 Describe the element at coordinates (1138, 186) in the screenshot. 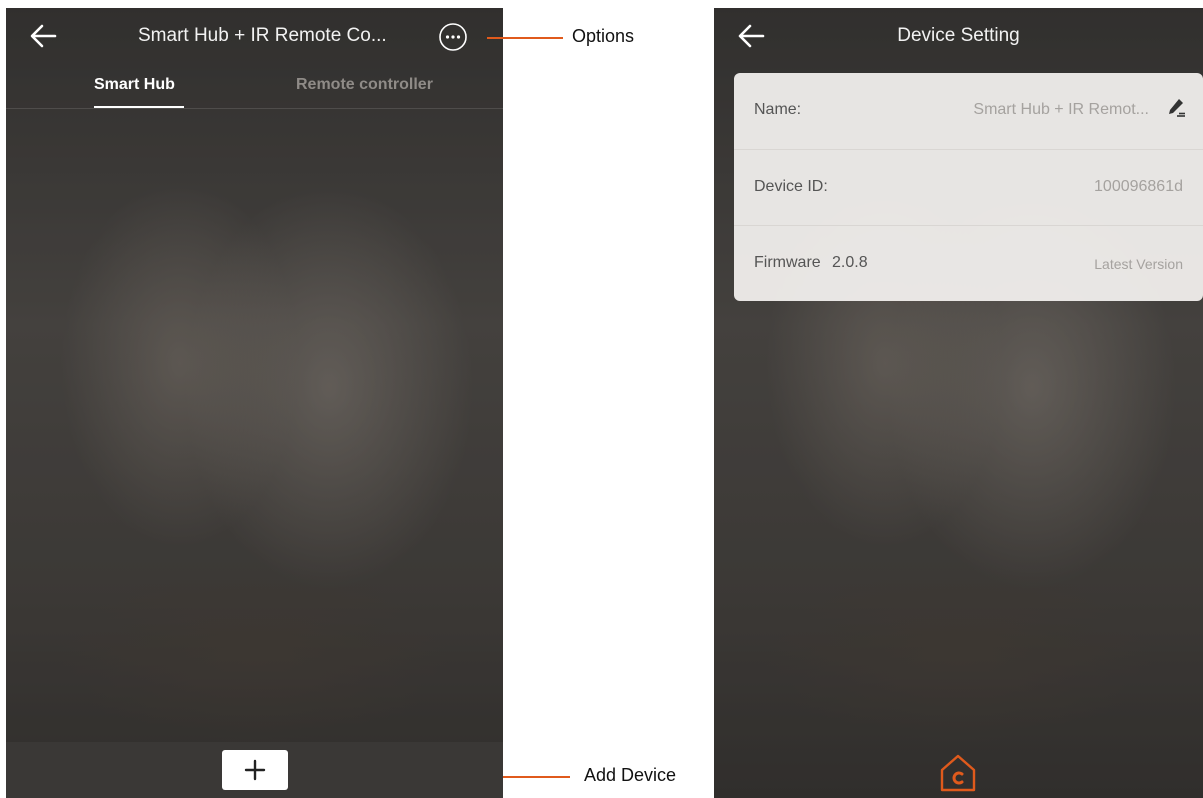

I see `device-id-value: 100096861d` at that location.